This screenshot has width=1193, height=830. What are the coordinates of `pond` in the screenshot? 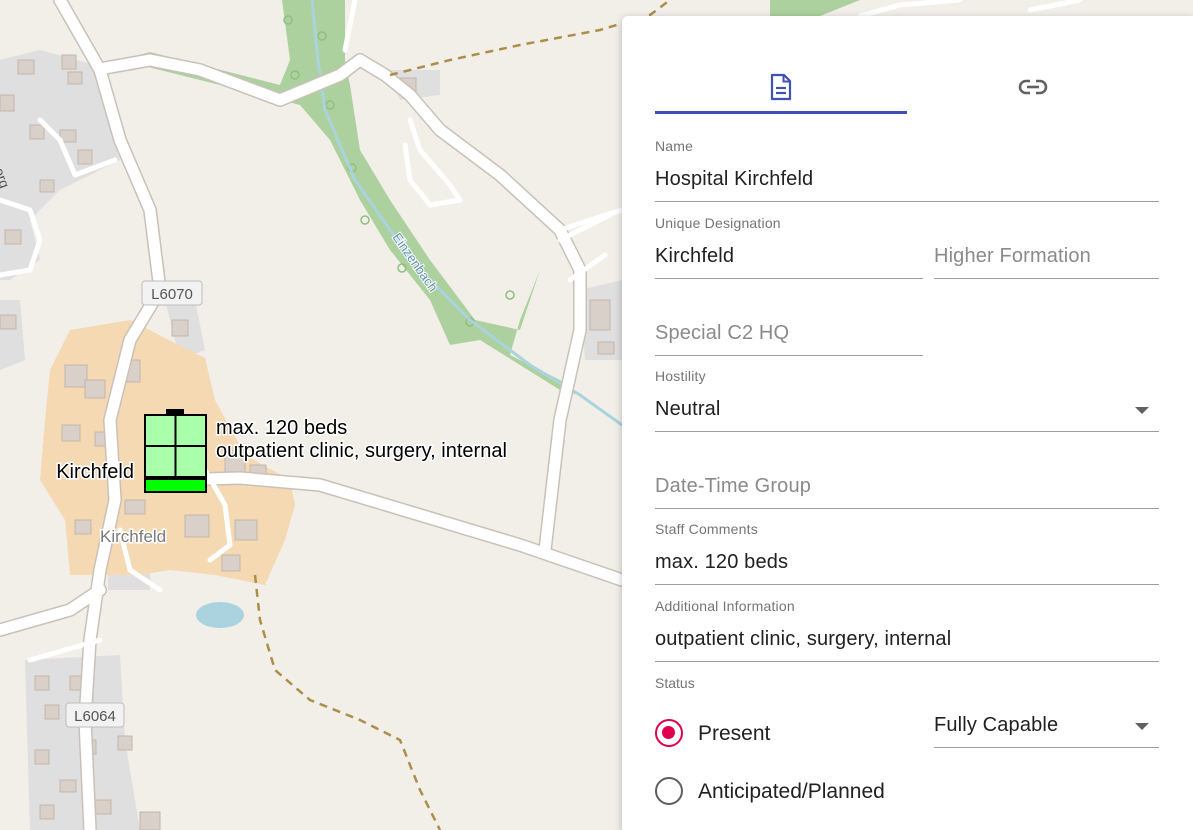 It's located at (220, 615).